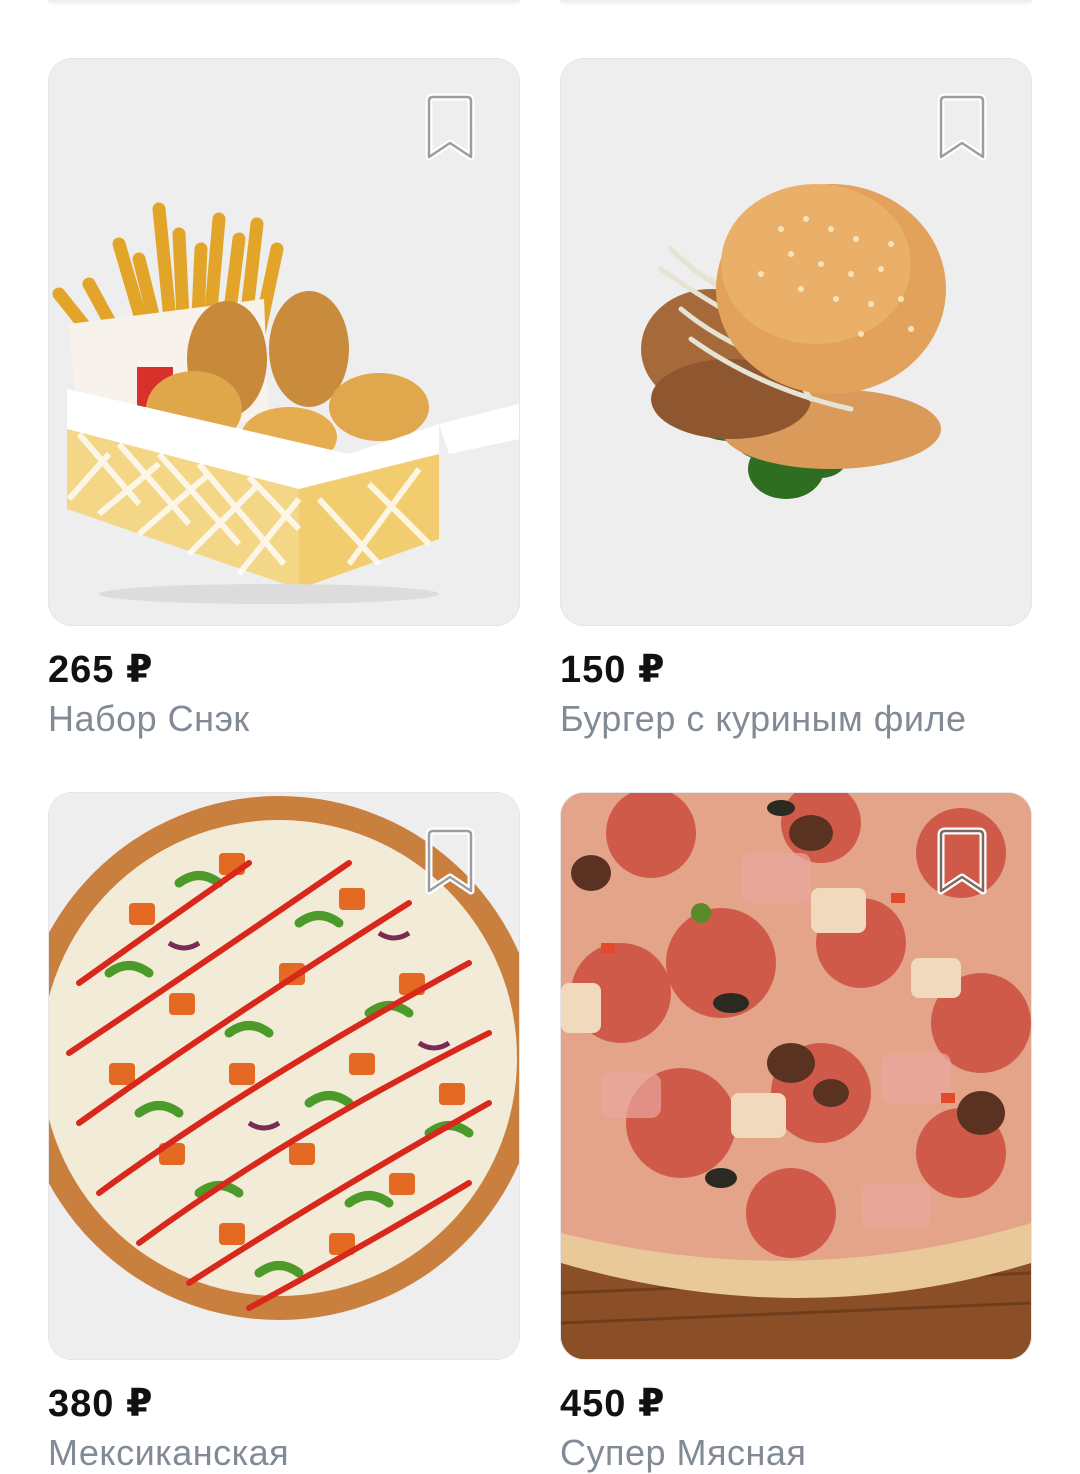 The height and width of the screenshot is (1474, 1080). Describe the element at coordinates (613, 670) in the screenshot. I see `product-price: 150 ₽` at that location.